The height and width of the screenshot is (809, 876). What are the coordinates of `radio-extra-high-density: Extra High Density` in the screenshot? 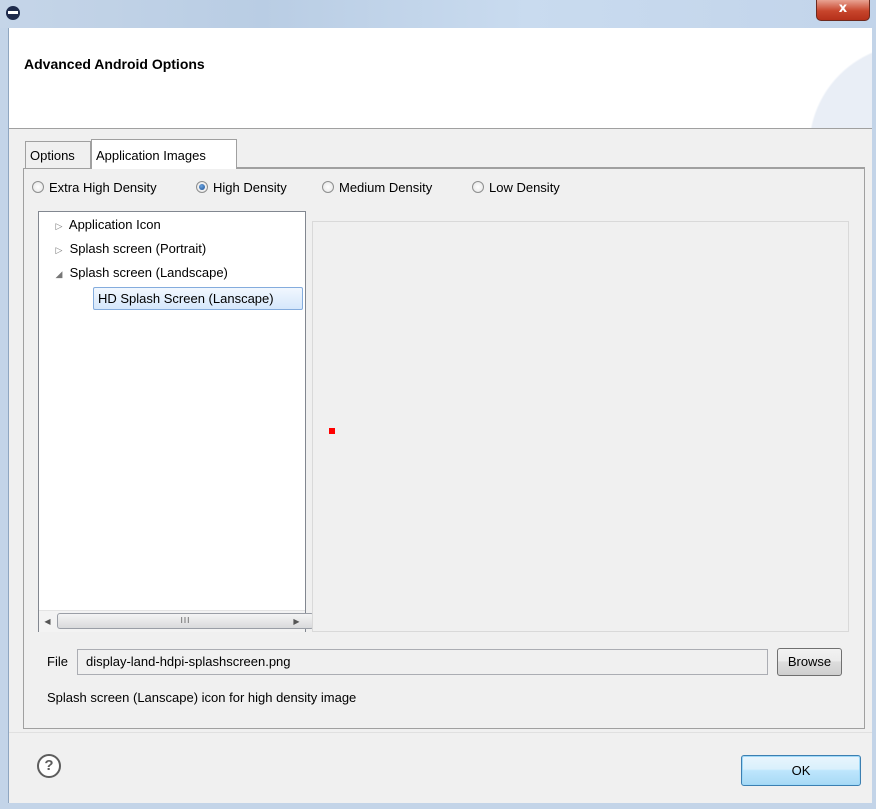 It's located at (94, 187).